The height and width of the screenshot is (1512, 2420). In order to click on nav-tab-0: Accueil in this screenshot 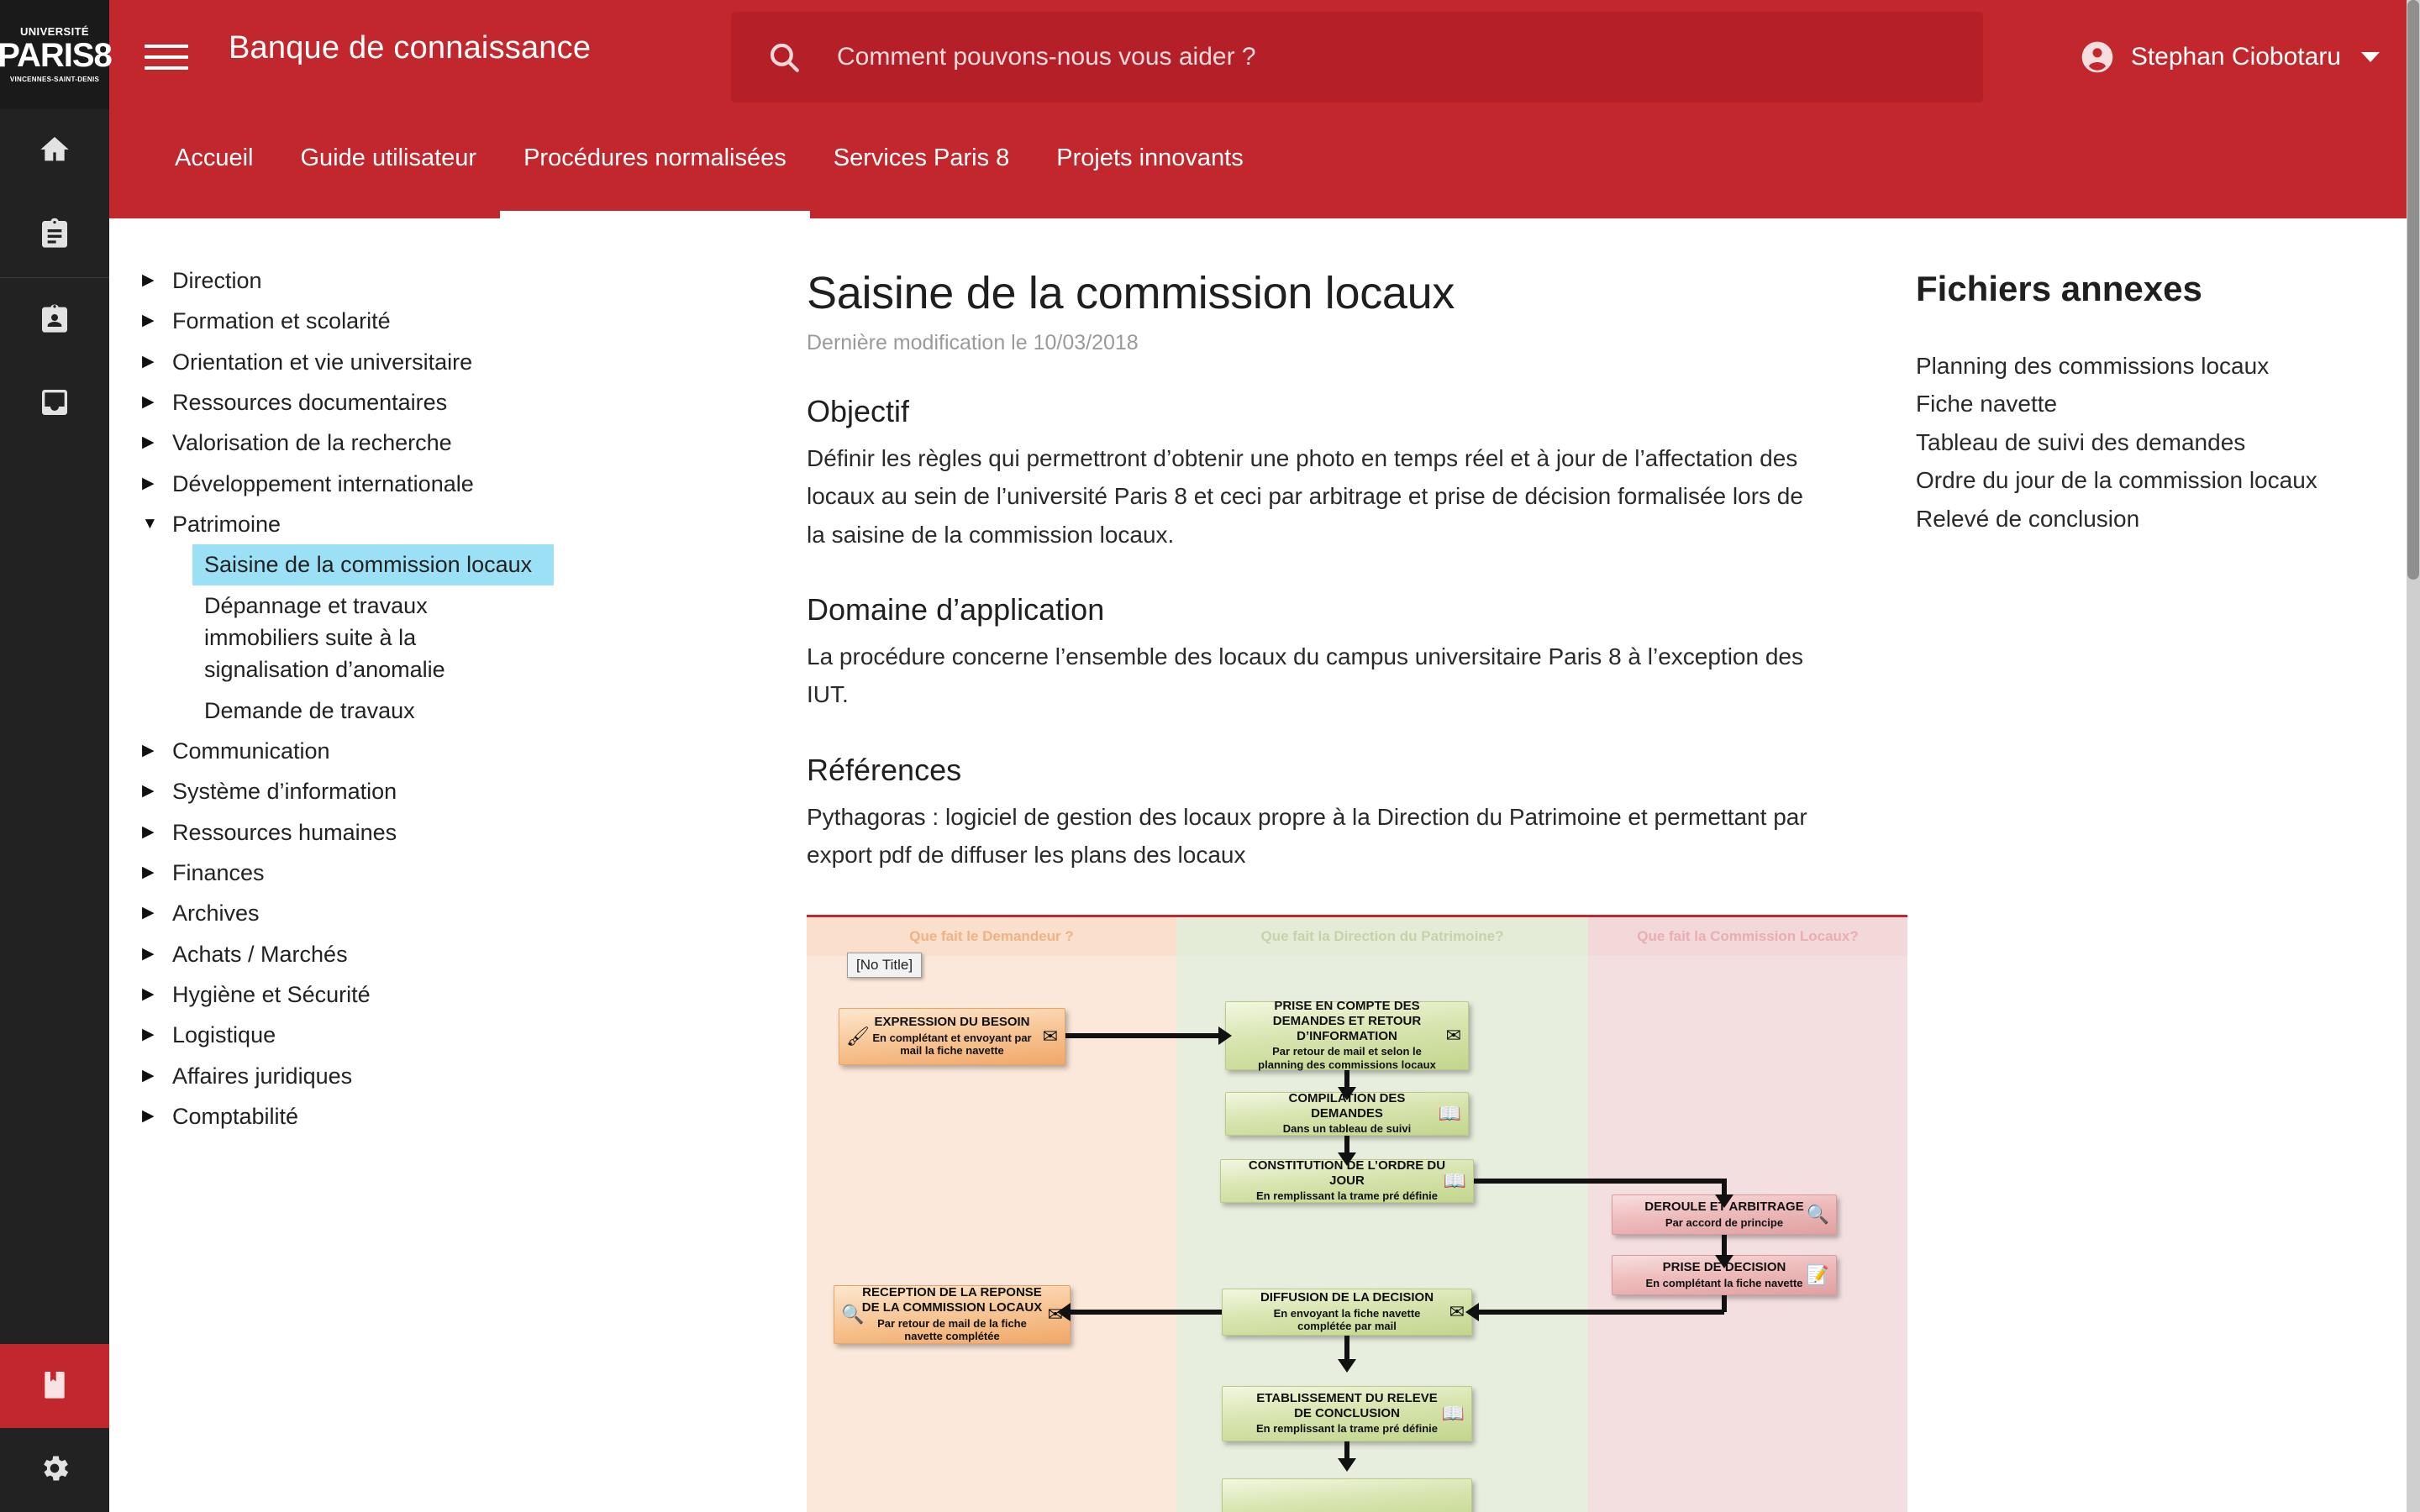, I will do `click(214, 166)`.